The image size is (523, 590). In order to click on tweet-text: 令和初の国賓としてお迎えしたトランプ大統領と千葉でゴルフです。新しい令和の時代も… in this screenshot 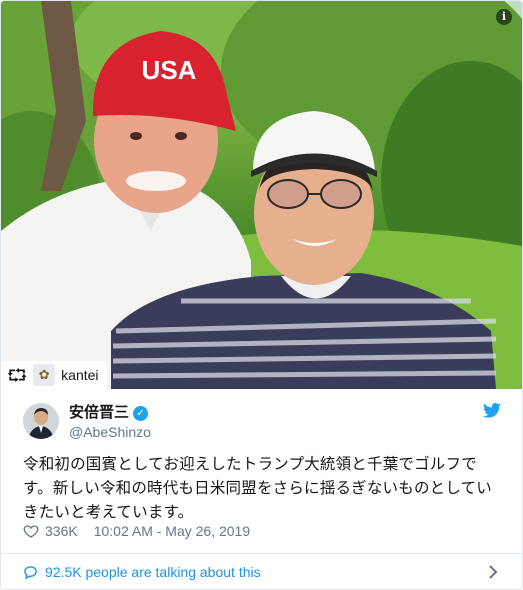, I will do `click(257, 488)`.